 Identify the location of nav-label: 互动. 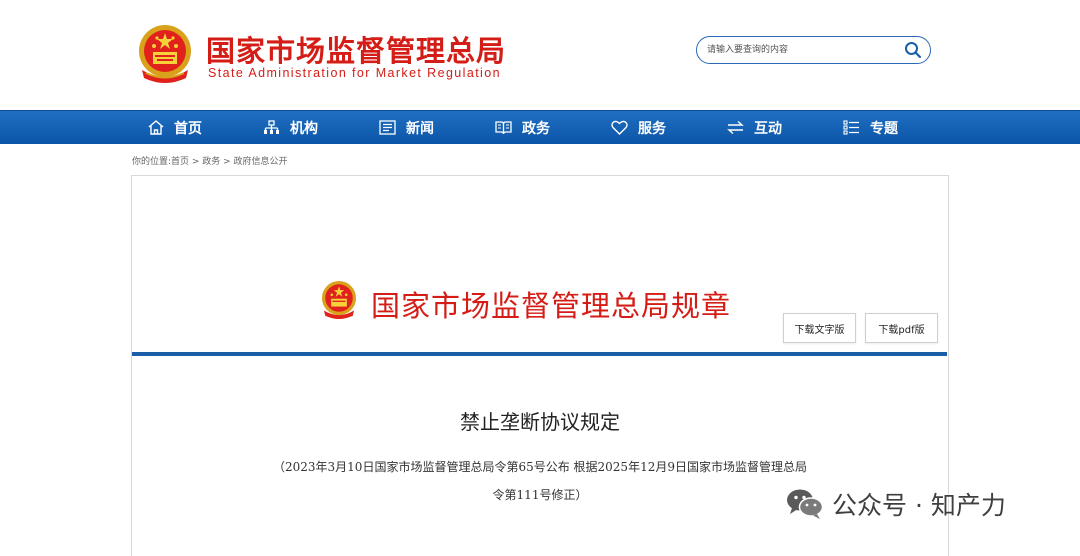
(768, 128).